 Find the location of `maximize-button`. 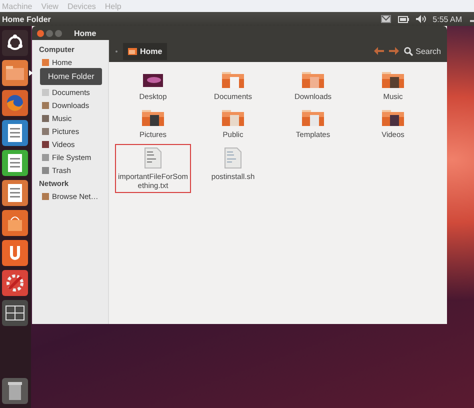

maximize-button is located at coordinates (58, 33).